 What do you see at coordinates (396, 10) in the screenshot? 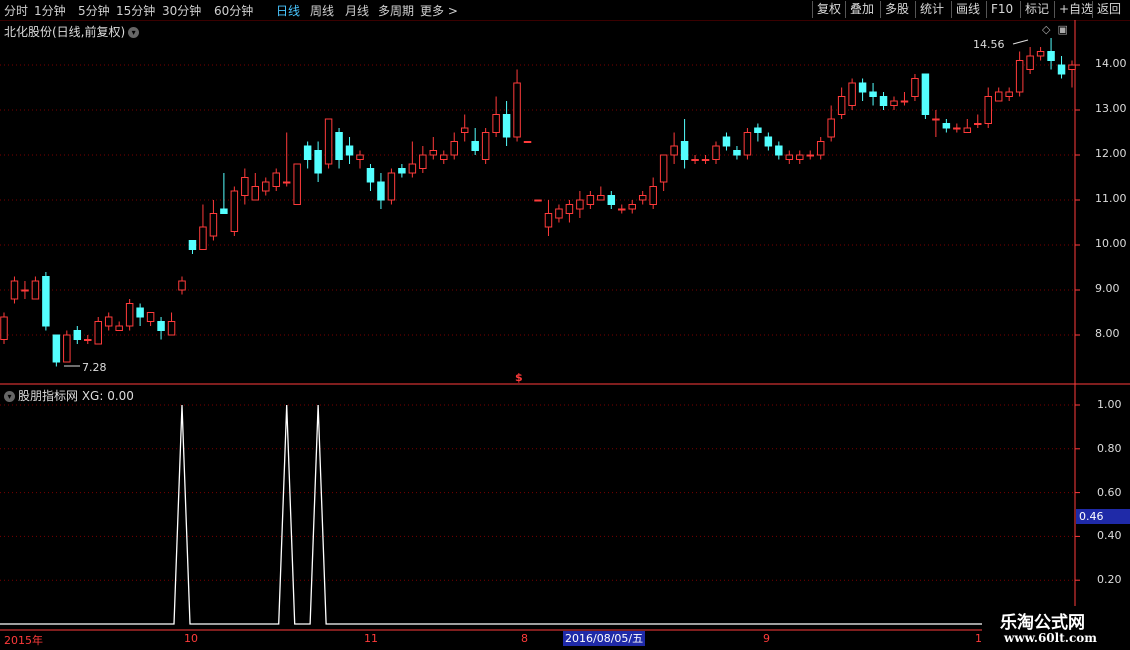
I see `tab-9: 多周期` at bounding box center [396, 10].